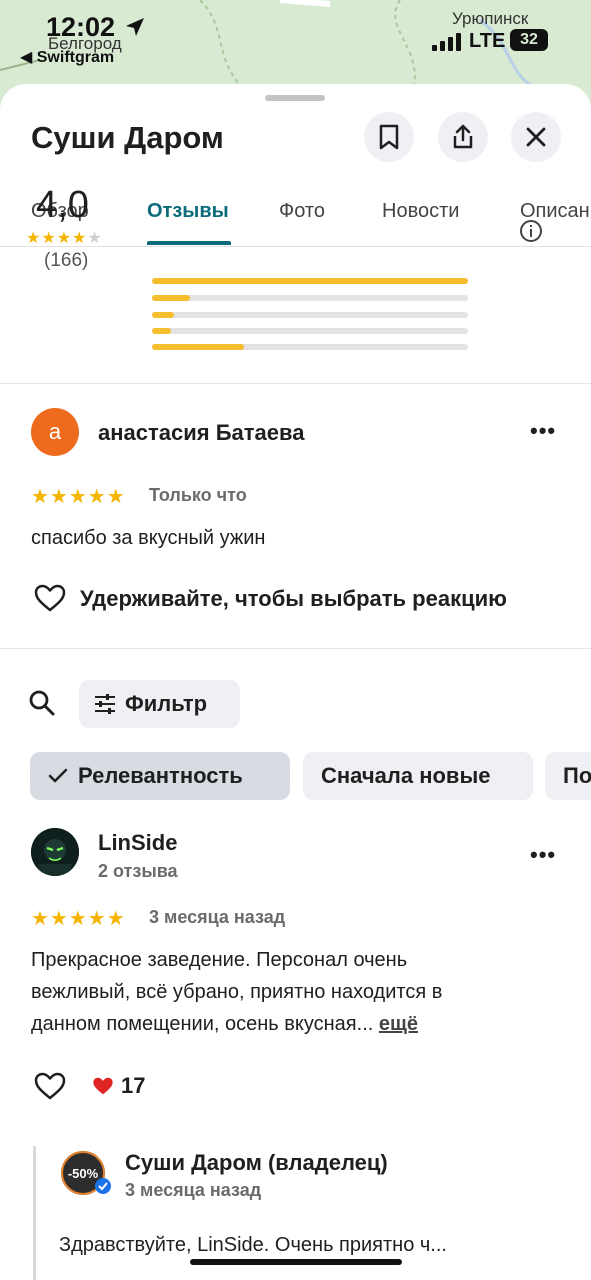 This screenshot has height=1280, width=591. Describe the element at coordinates (217, 917) in the screenshot. I see `review-time: 3 месяца назад` at that location.